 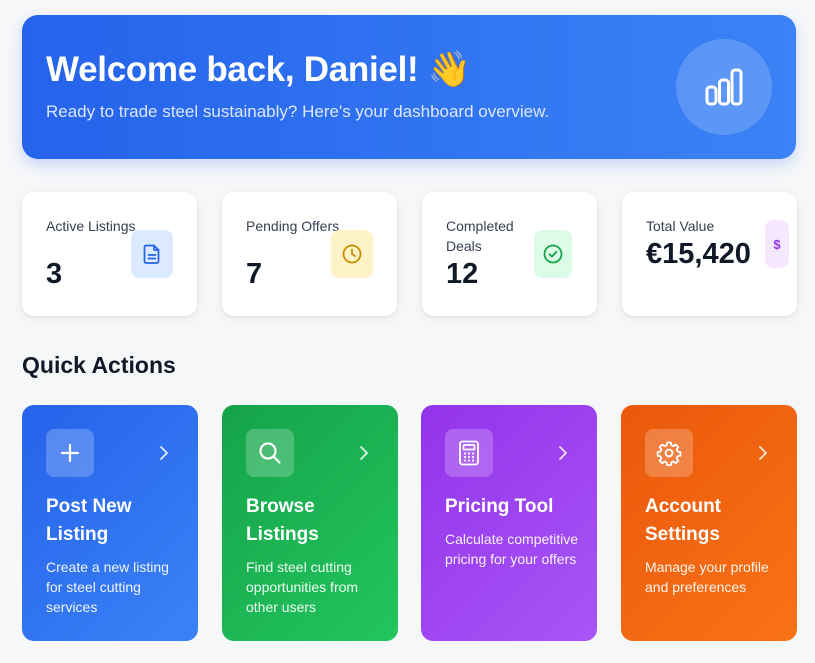 I want to click on action-title: Post New Listing, so click(x=89, y=520).